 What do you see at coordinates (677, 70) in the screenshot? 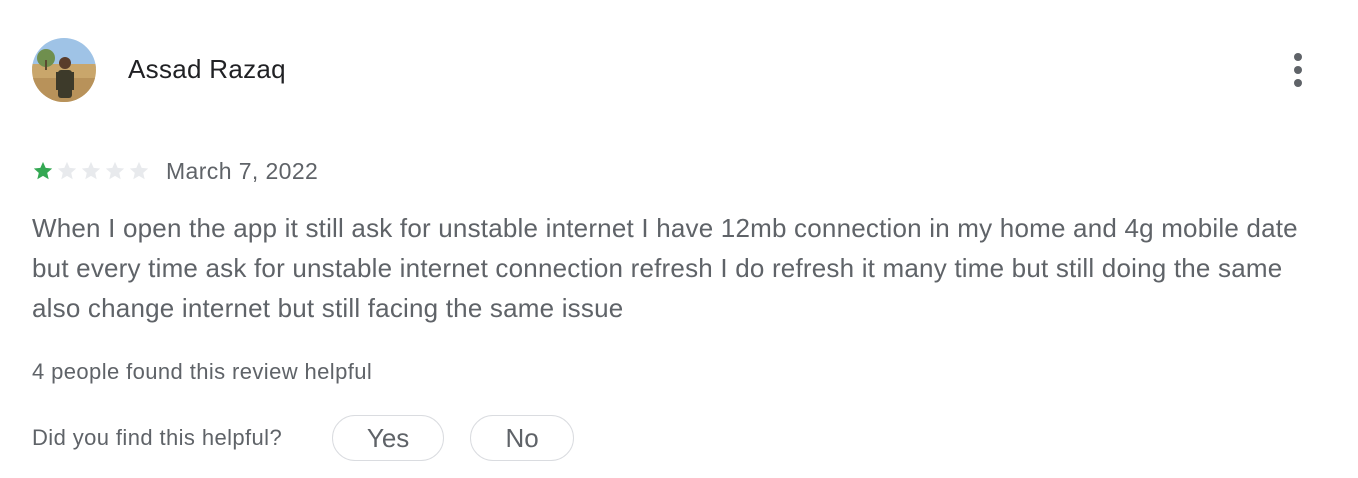
I see `review-header: Assad Razaq` at bounding box center [677, 70].